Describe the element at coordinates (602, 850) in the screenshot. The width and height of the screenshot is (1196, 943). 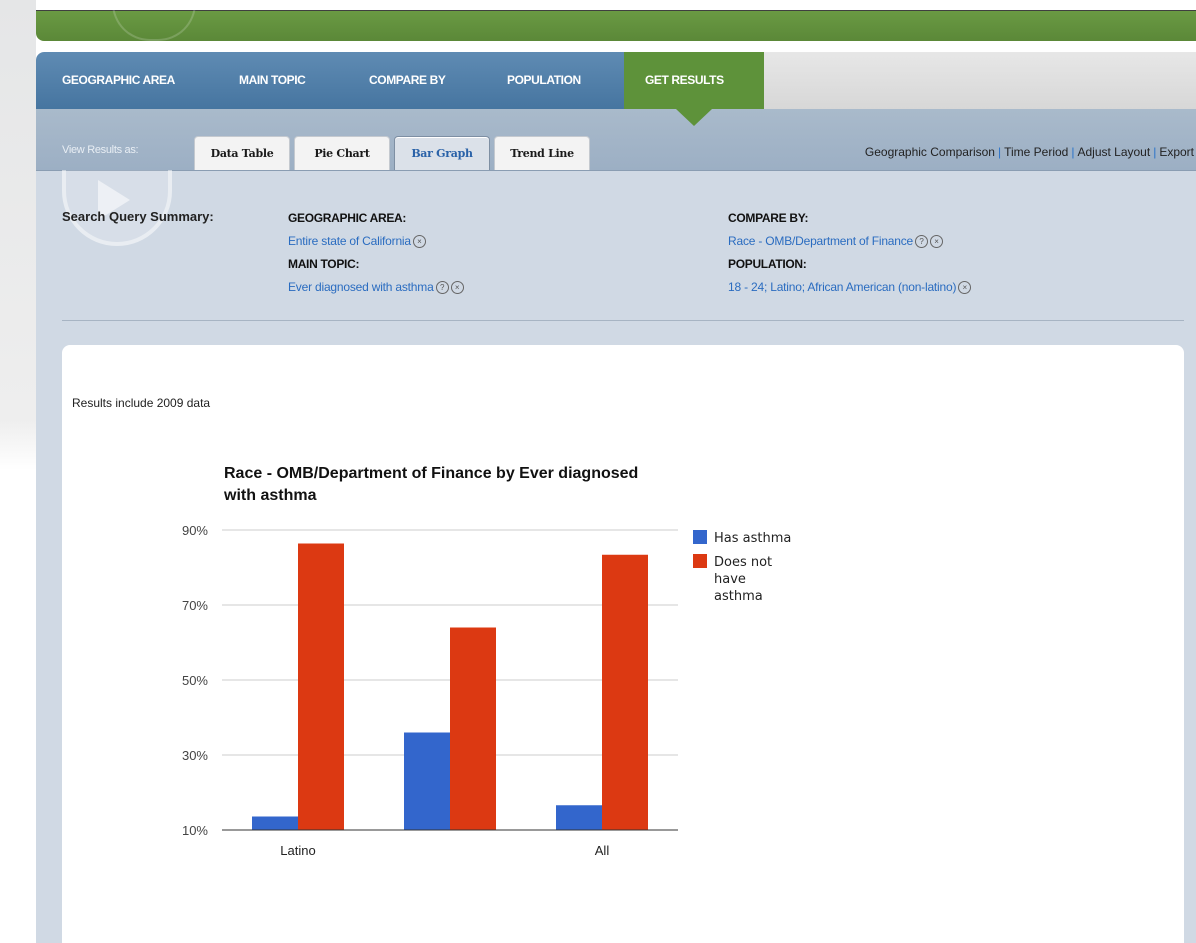
I see `x-tick-label: All` at that location.